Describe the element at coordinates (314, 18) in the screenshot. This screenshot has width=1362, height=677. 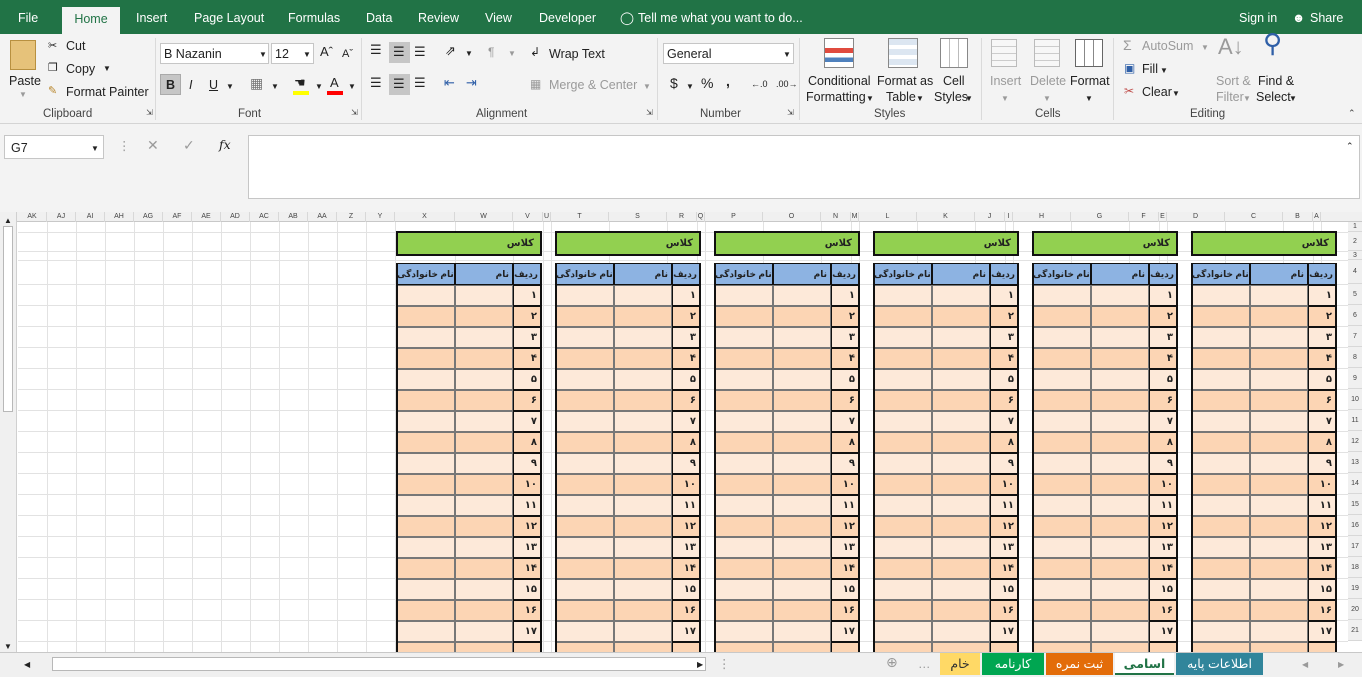
I see `tab-formulas: Formulas` at that location.